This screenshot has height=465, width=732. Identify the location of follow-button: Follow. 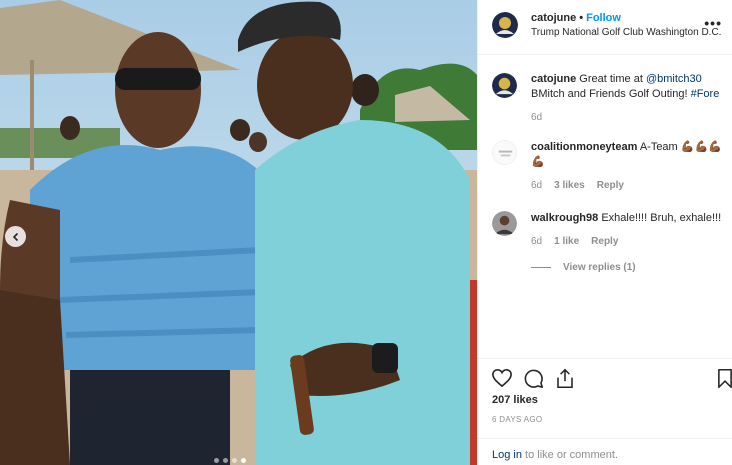
(603, 18).